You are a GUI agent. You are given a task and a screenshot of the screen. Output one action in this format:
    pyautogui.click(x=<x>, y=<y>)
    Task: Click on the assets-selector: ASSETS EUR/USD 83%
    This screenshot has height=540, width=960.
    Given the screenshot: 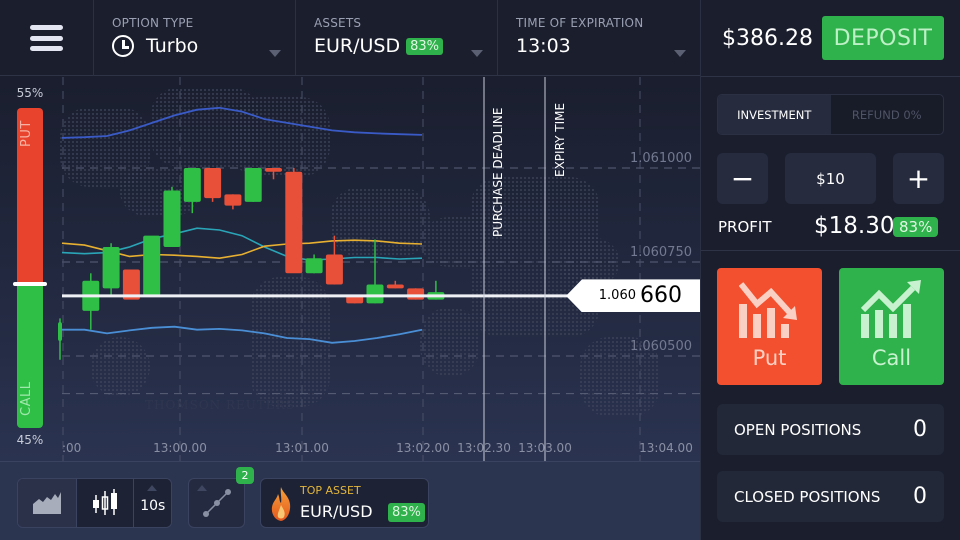 What is the action you would take?
    pyautogui.click(x=397, y=37)
    